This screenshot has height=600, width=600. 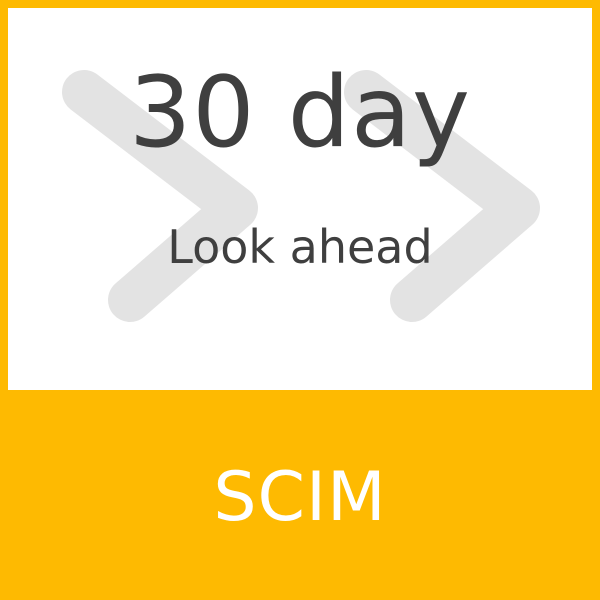 What do you see at coordinates (300, 113) in the screenshot?
I see `tile-headline: 30 day` at bounding box center [300, 113].